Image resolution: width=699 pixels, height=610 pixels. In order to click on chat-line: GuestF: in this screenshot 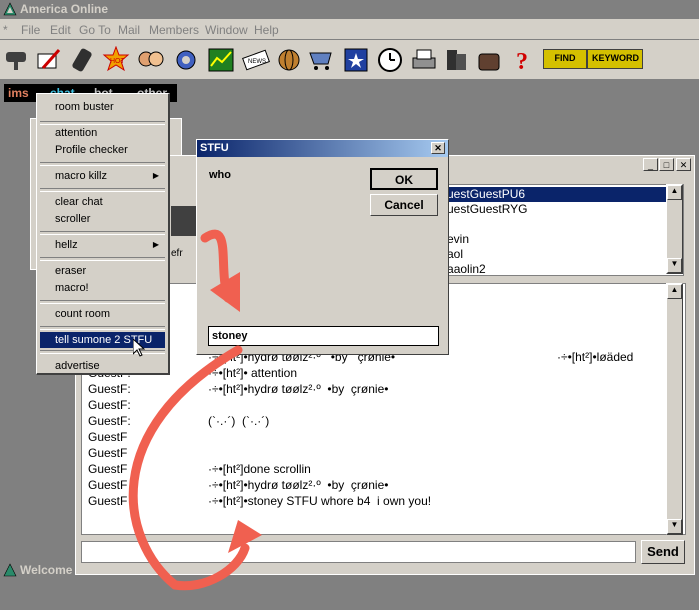, I will do `click(383, 406)`.